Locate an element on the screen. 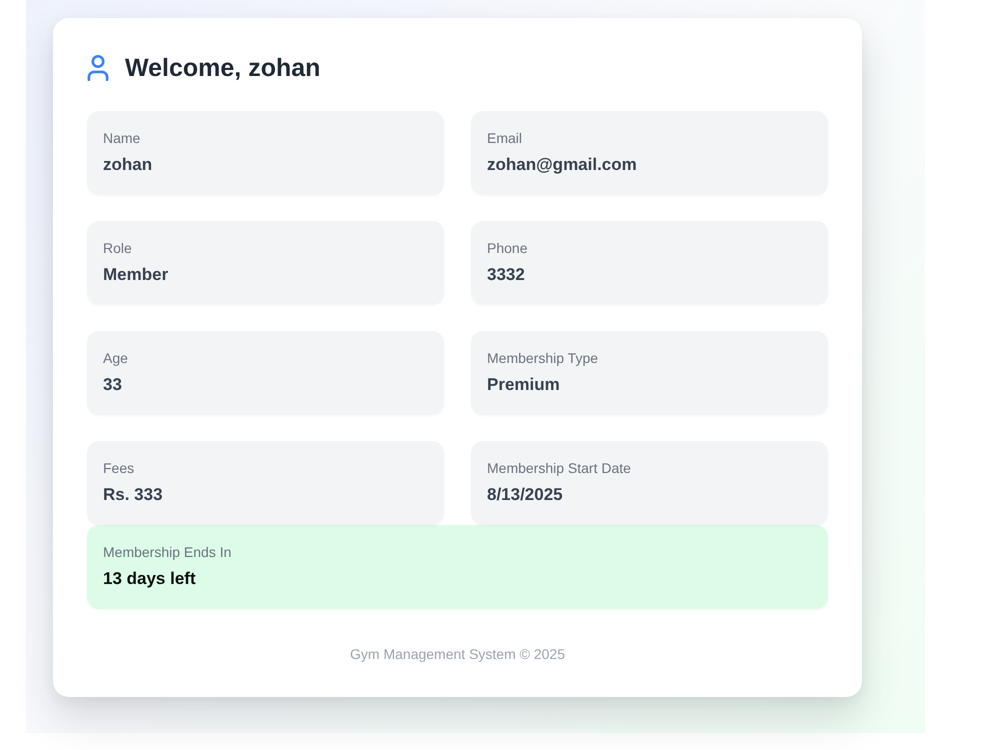  field-label: Name is located at coordinates (122, 138).